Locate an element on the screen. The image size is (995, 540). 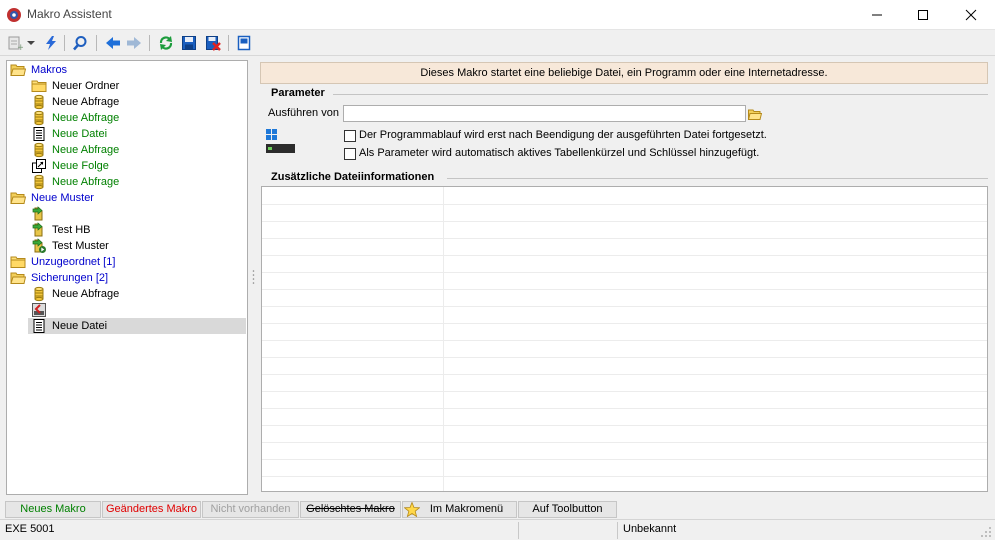
legend-item: Im Makromenü is located at coordinates (459, 509).